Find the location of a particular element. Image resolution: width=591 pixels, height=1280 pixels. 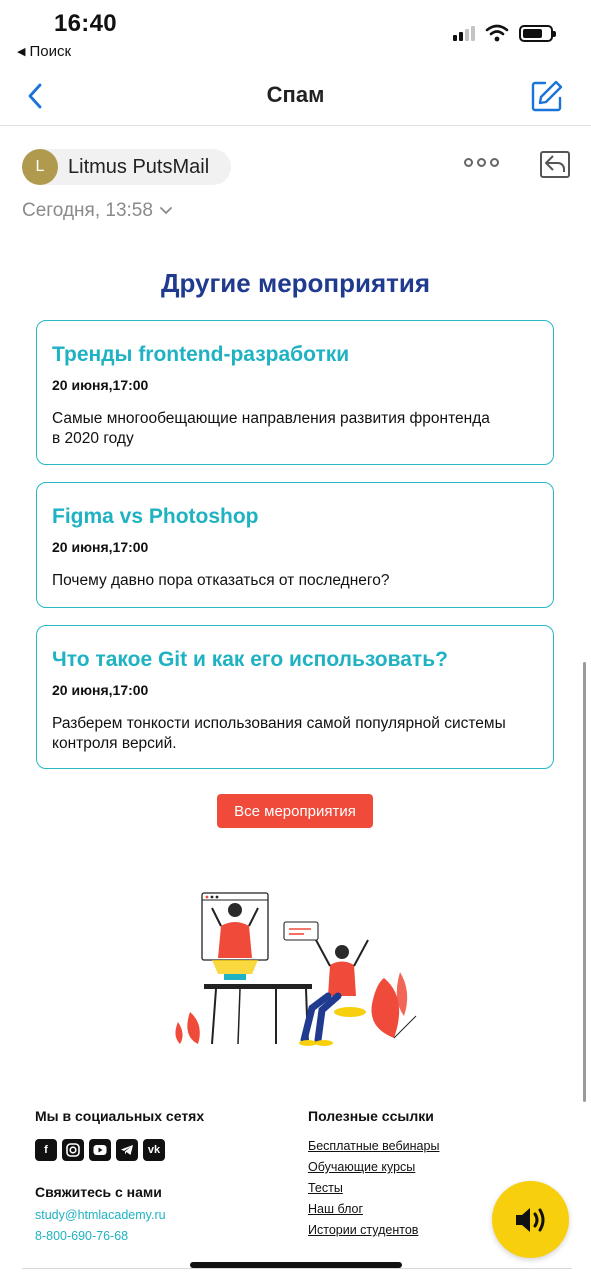

social-heading: Мы в социальных сетях is located at coordinates (120, 1116).